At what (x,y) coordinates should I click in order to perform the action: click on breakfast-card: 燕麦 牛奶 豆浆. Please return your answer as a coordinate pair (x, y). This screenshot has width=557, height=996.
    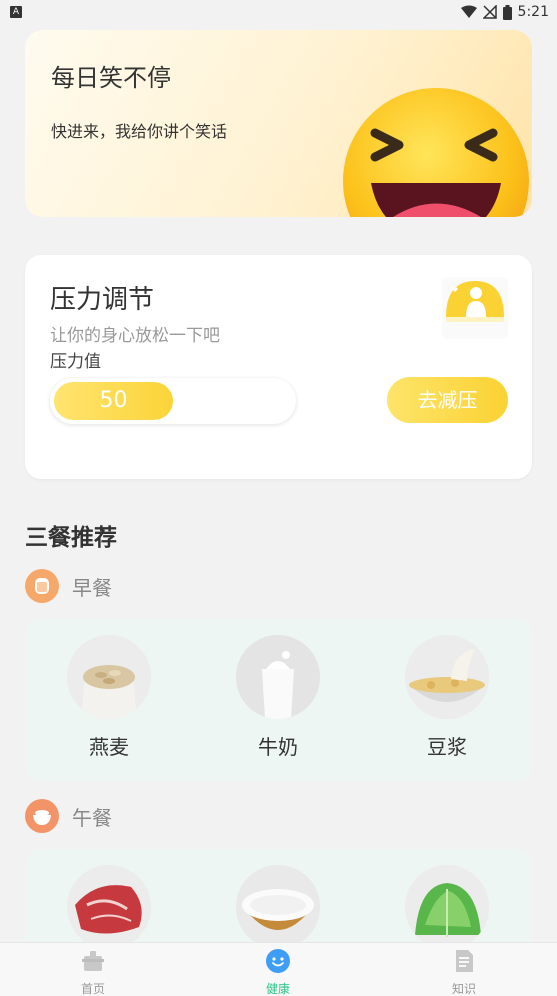
    Looking at the image, I should click on (278, 700).